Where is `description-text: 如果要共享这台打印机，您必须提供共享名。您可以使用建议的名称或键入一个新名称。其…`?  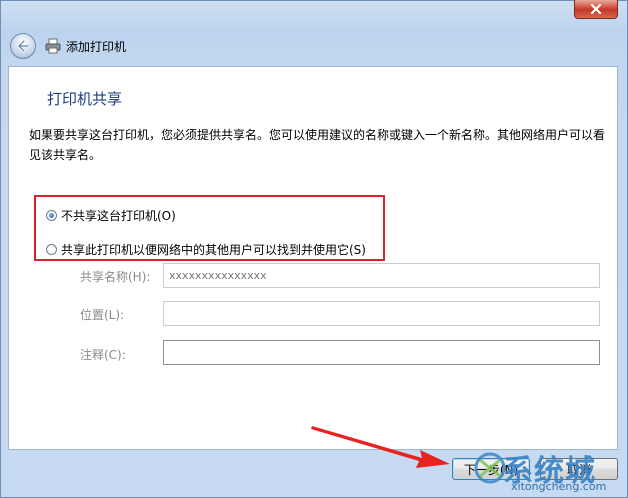
description-text: 如果要共享这台打印机，您必须提供共享名。您可以使用建议的名称或键入一个新名称。其… is located at coordinates (317, 145).